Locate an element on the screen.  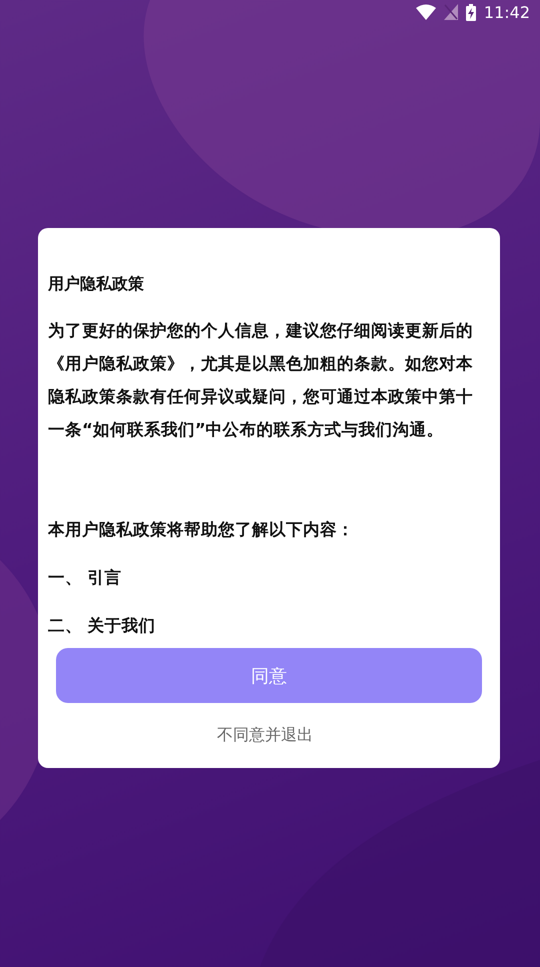
section-heading: 二、 关于我们 is located at coordinates (102, 626).